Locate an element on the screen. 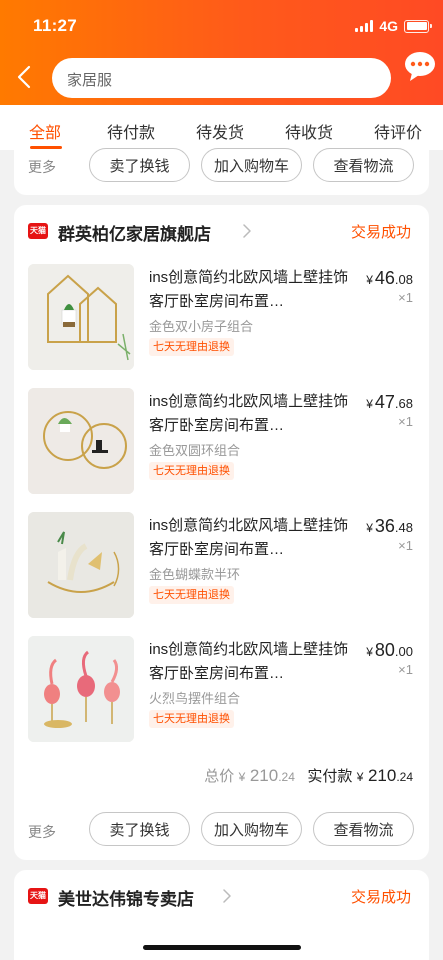 The width and height of the screenshot is (443, 960). total-decimal: .24 is located at coordinates (286, 777).